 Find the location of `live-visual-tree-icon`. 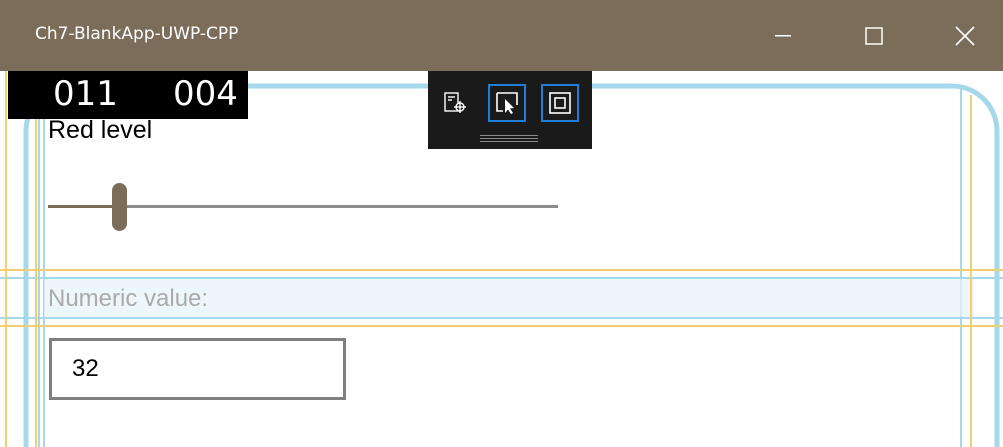

live-visual-tree-icon is located at coordinates (455, 102).